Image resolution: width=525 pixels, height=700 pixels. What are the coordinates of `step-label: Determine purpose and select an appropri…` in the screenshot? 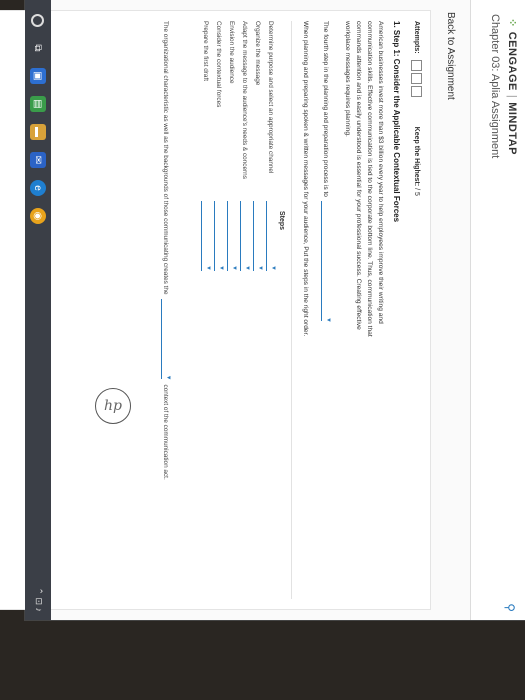 It's located at (271, 97).